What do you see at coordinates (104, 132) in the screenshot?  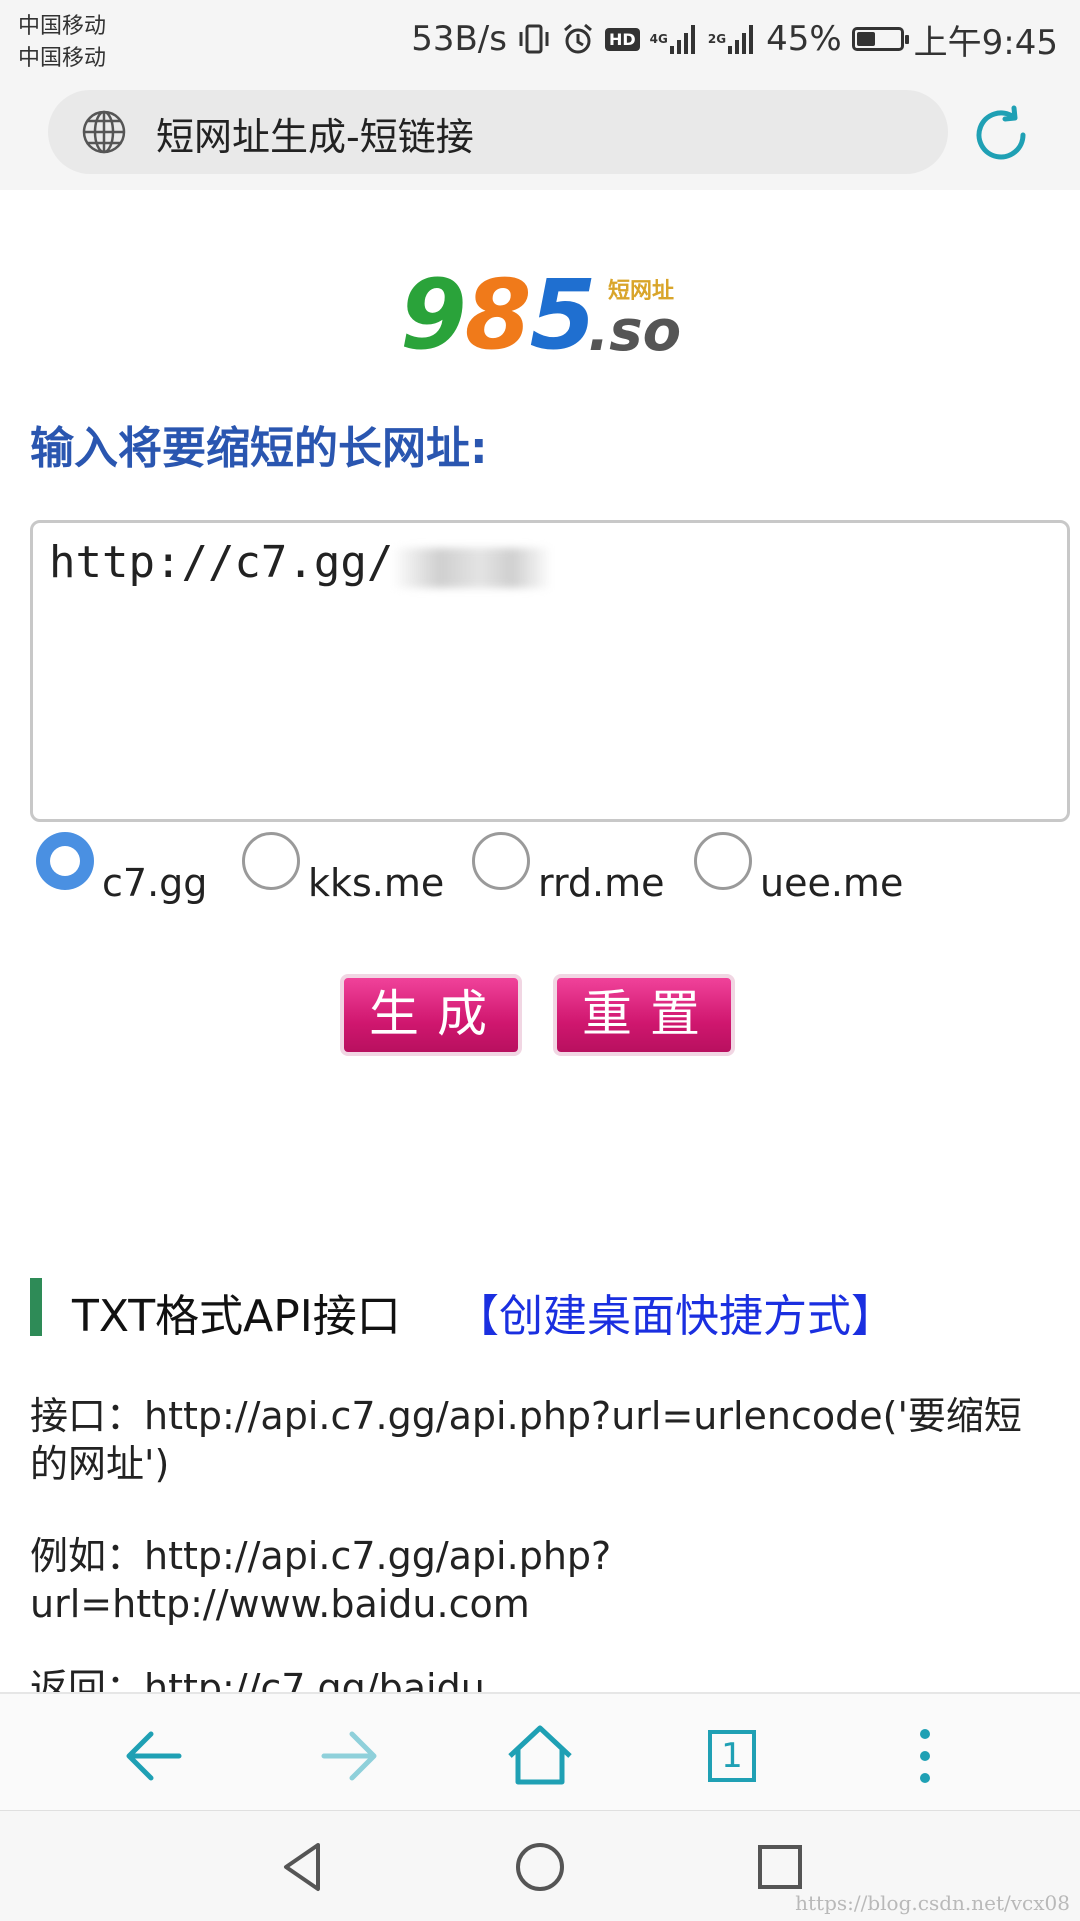 I see `globe-icon` at bounding box center [104, 132].